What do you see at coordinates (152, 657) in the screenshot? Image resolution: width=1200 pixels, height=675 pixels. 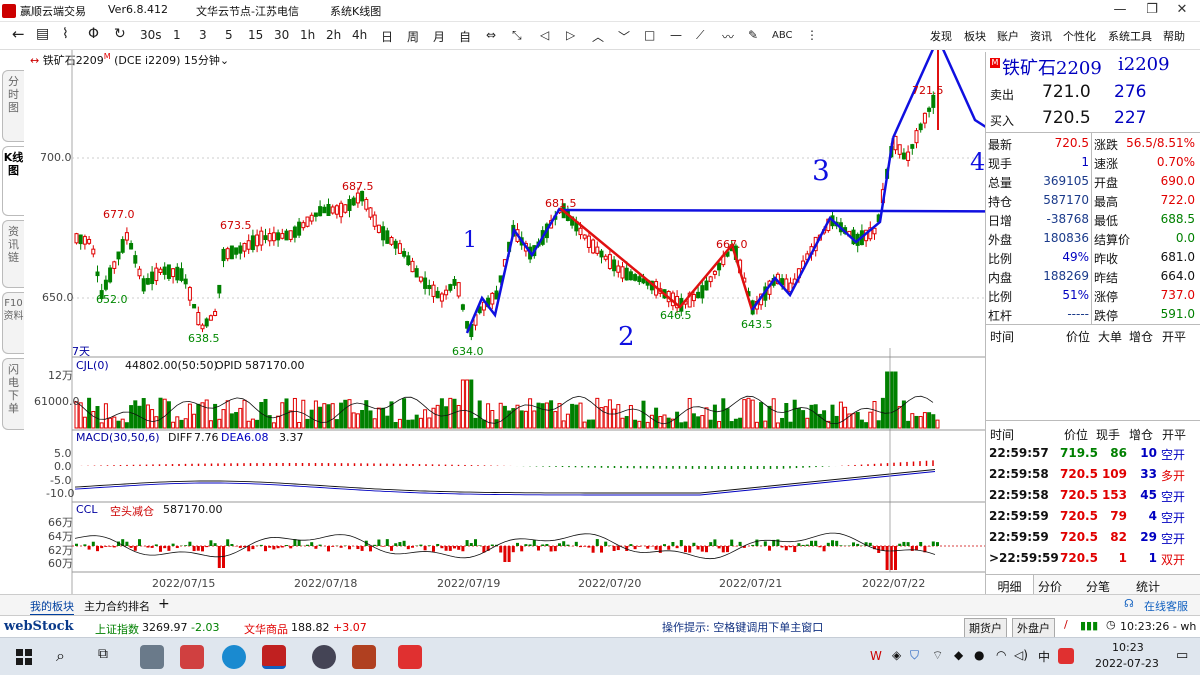 I see `calculator-icon` at bounding box center [152, 657].